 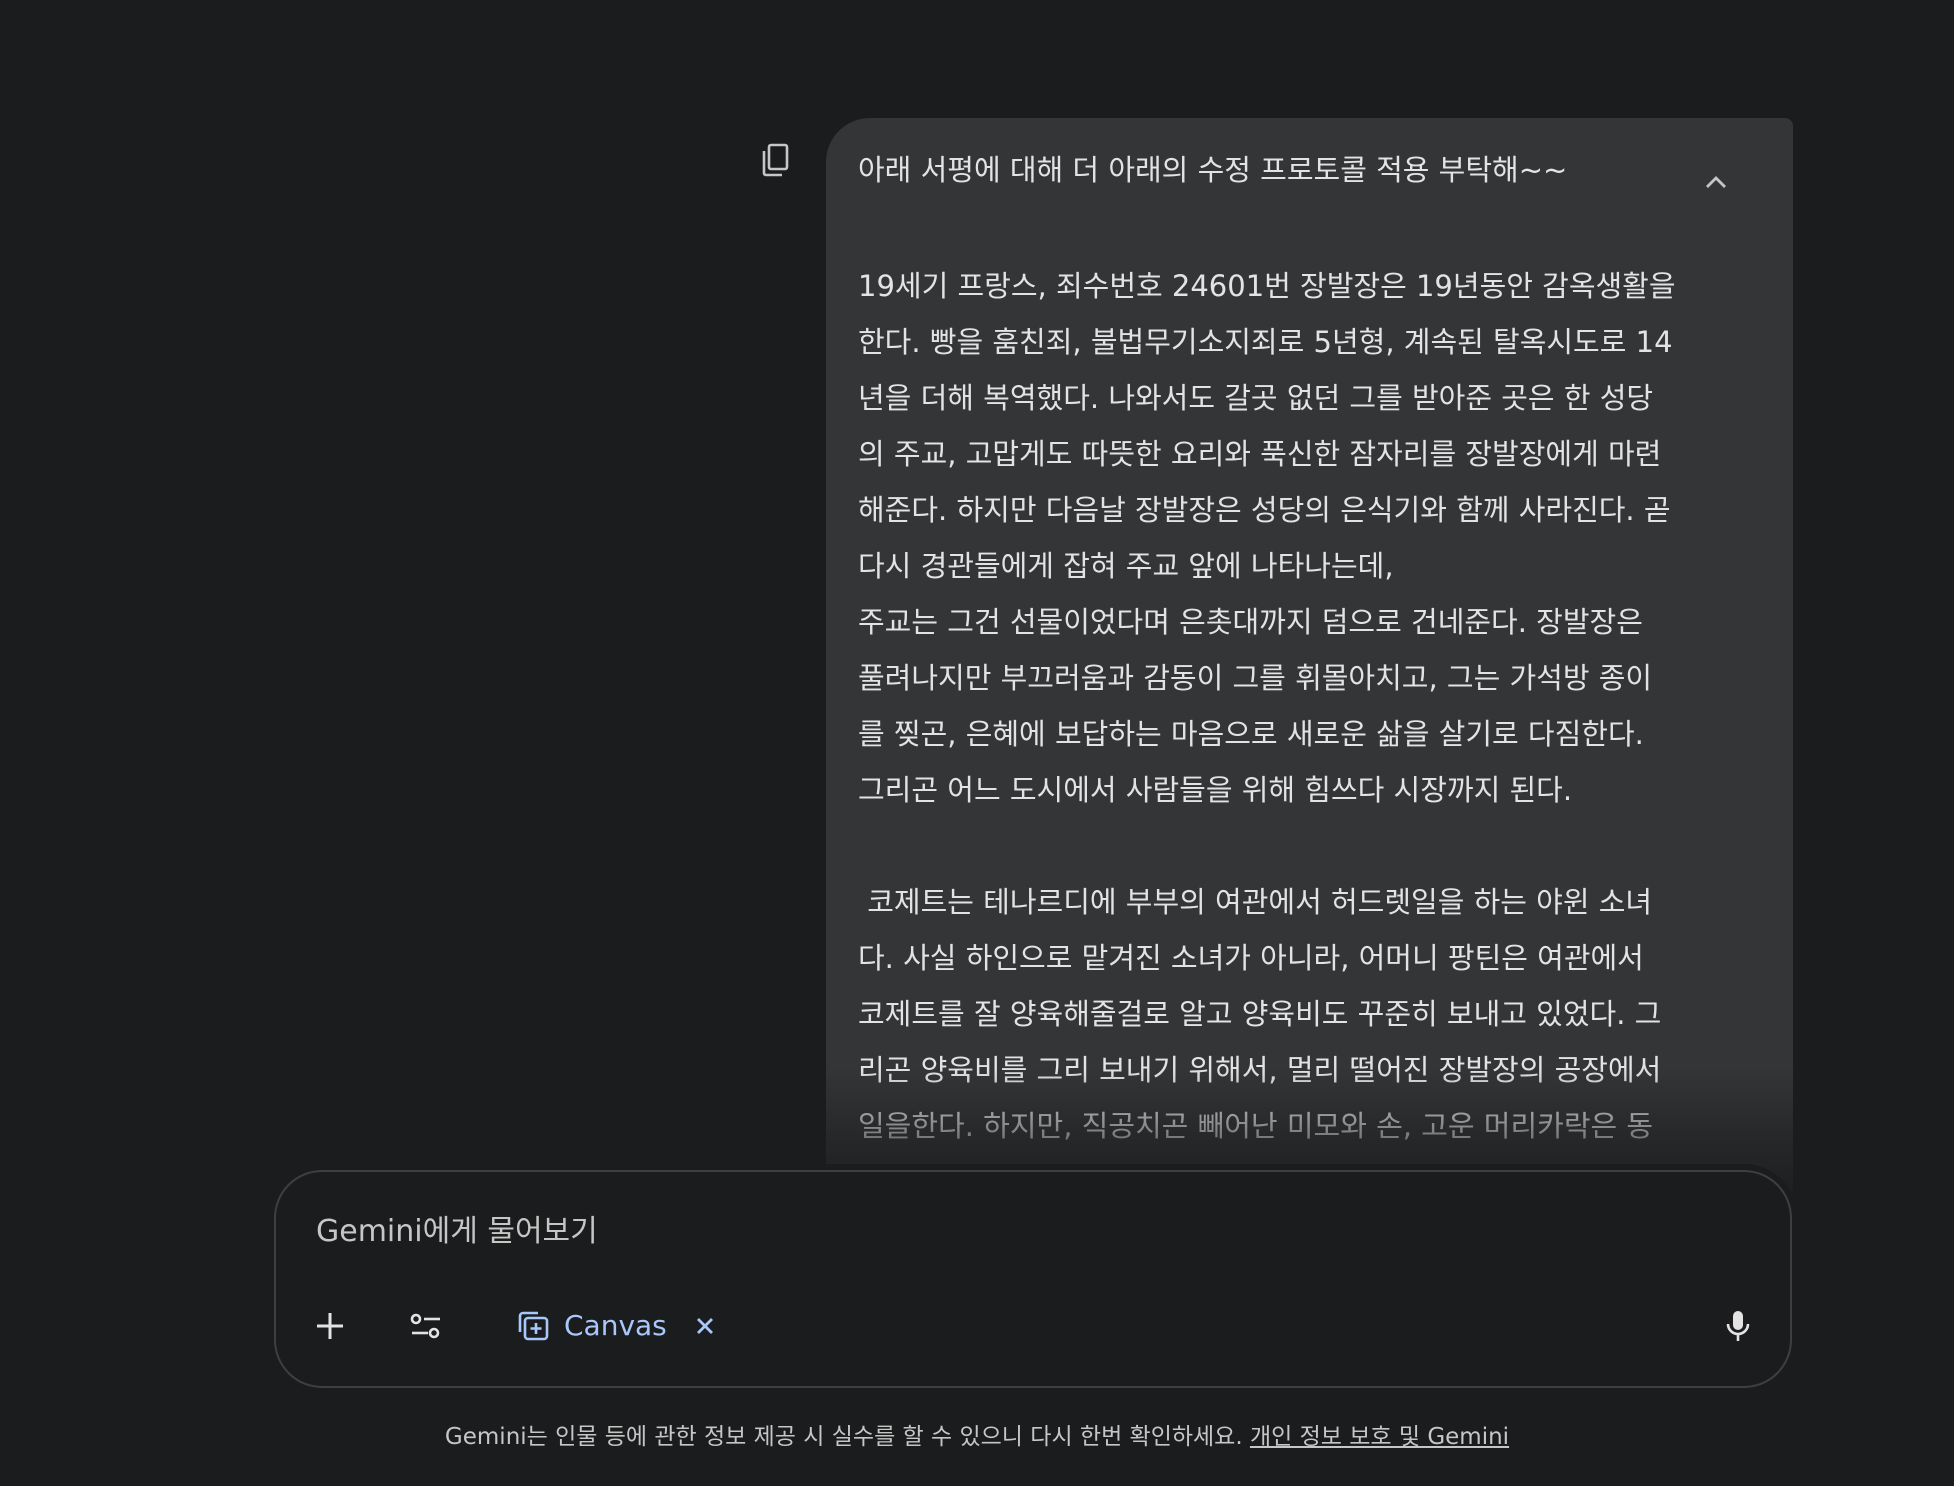 What do you see at coordinates (1016, 1232) in the screenshot?
I see `prompt-input` at bounding box center [1016, 1232].